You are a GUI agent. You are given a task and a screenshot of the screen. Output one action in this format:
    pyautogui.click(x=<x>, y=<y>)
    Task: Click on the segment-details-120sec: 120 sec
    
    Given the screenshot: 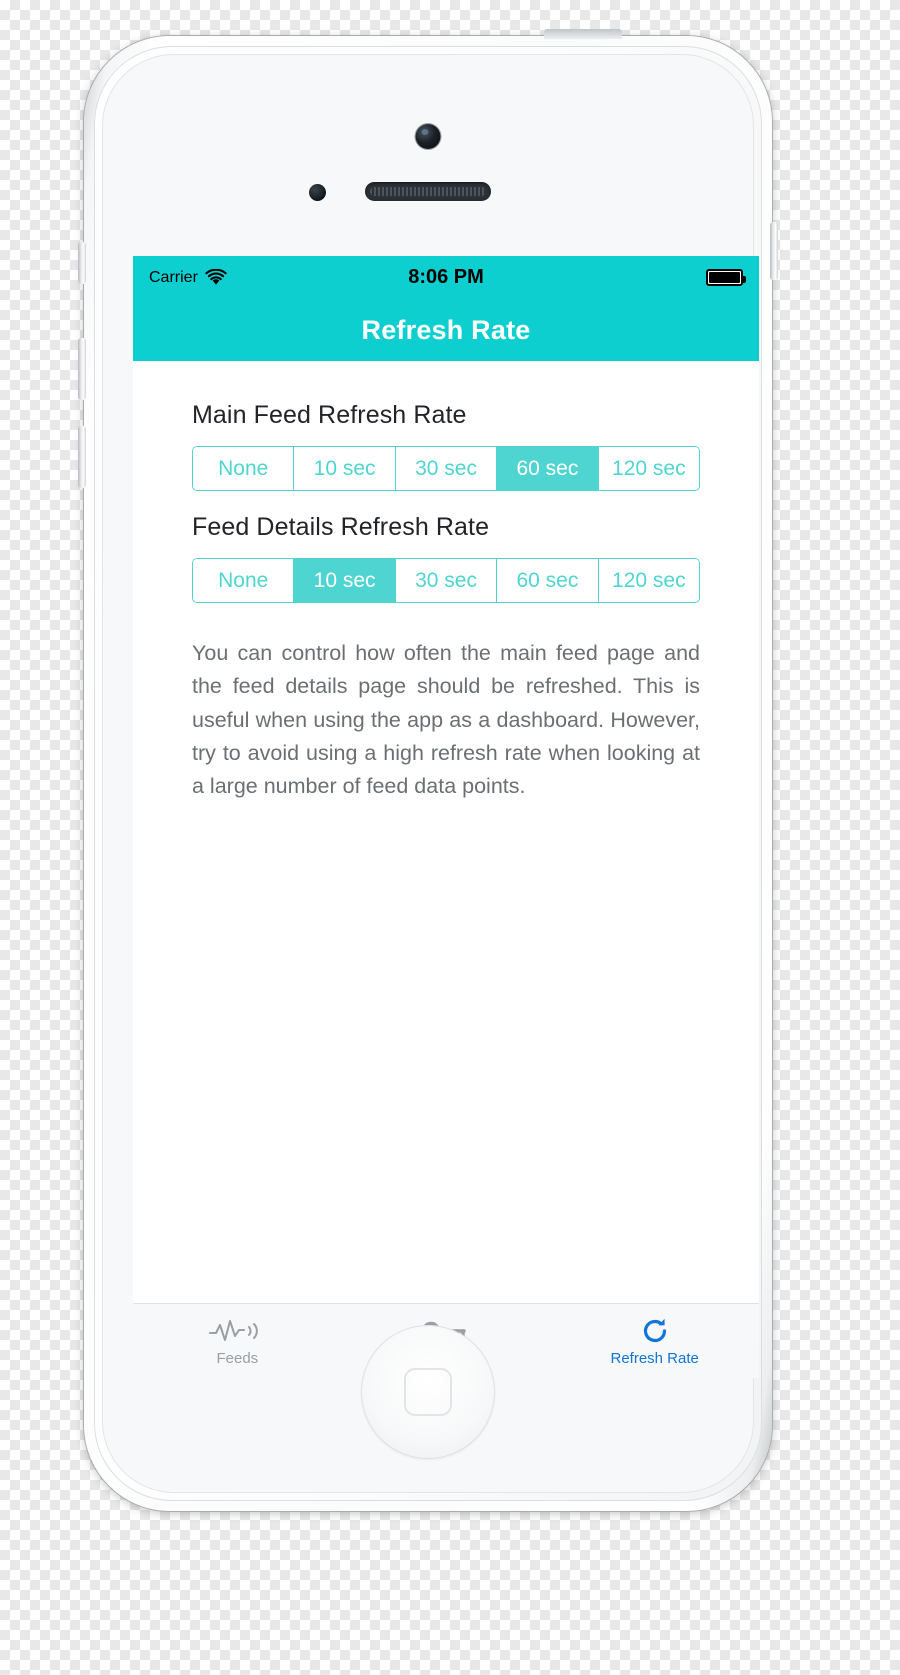 What is the action you would take?
    pyautogui.click(x=648, y=580)
    